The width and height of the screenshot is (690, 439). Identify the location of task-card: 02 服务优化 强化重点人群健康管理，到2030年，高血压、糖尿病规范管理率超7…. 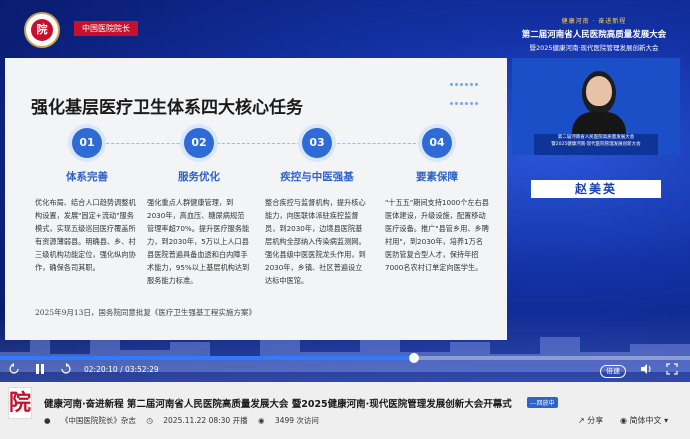
(199, 207).